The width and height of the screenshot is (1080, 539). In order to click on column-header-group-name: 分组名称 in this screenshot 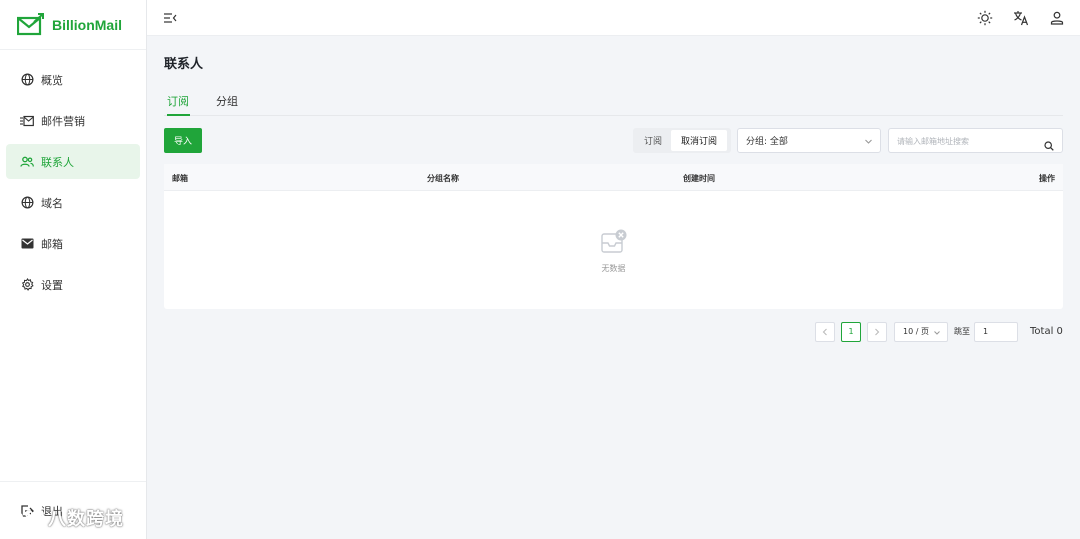, I will do `click(443, 178)`.